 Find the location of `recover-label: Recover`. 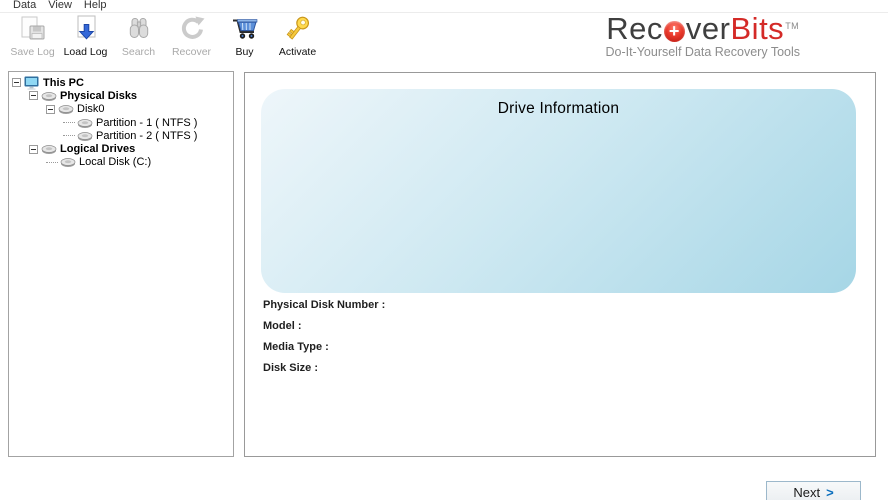

recover-label: Recover is located at coordinates (191, 52).